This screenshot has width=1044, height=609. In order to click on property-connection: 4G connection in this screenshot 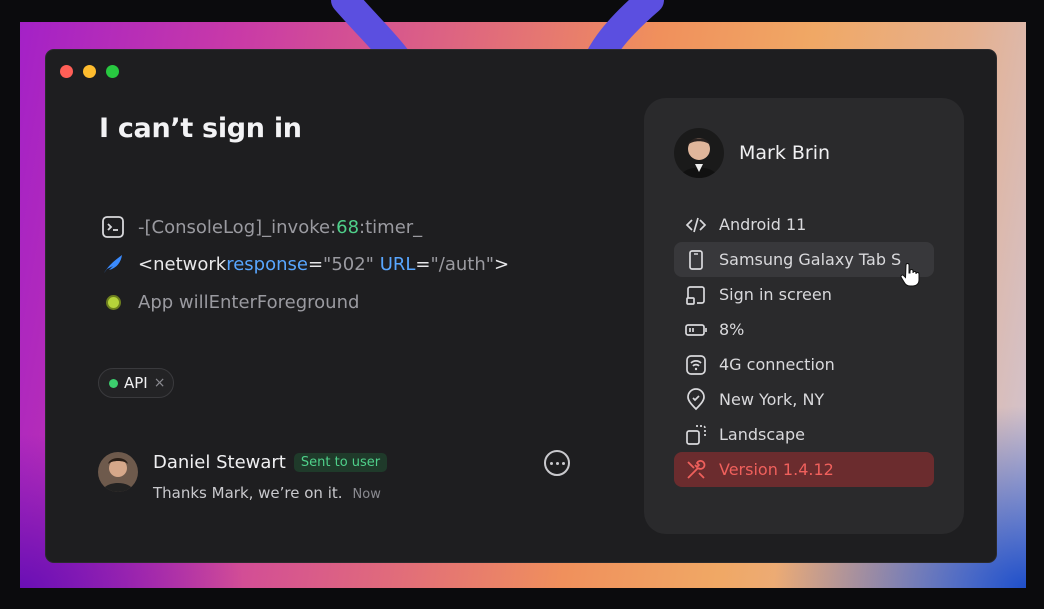, I will do `click(804, 364)`.